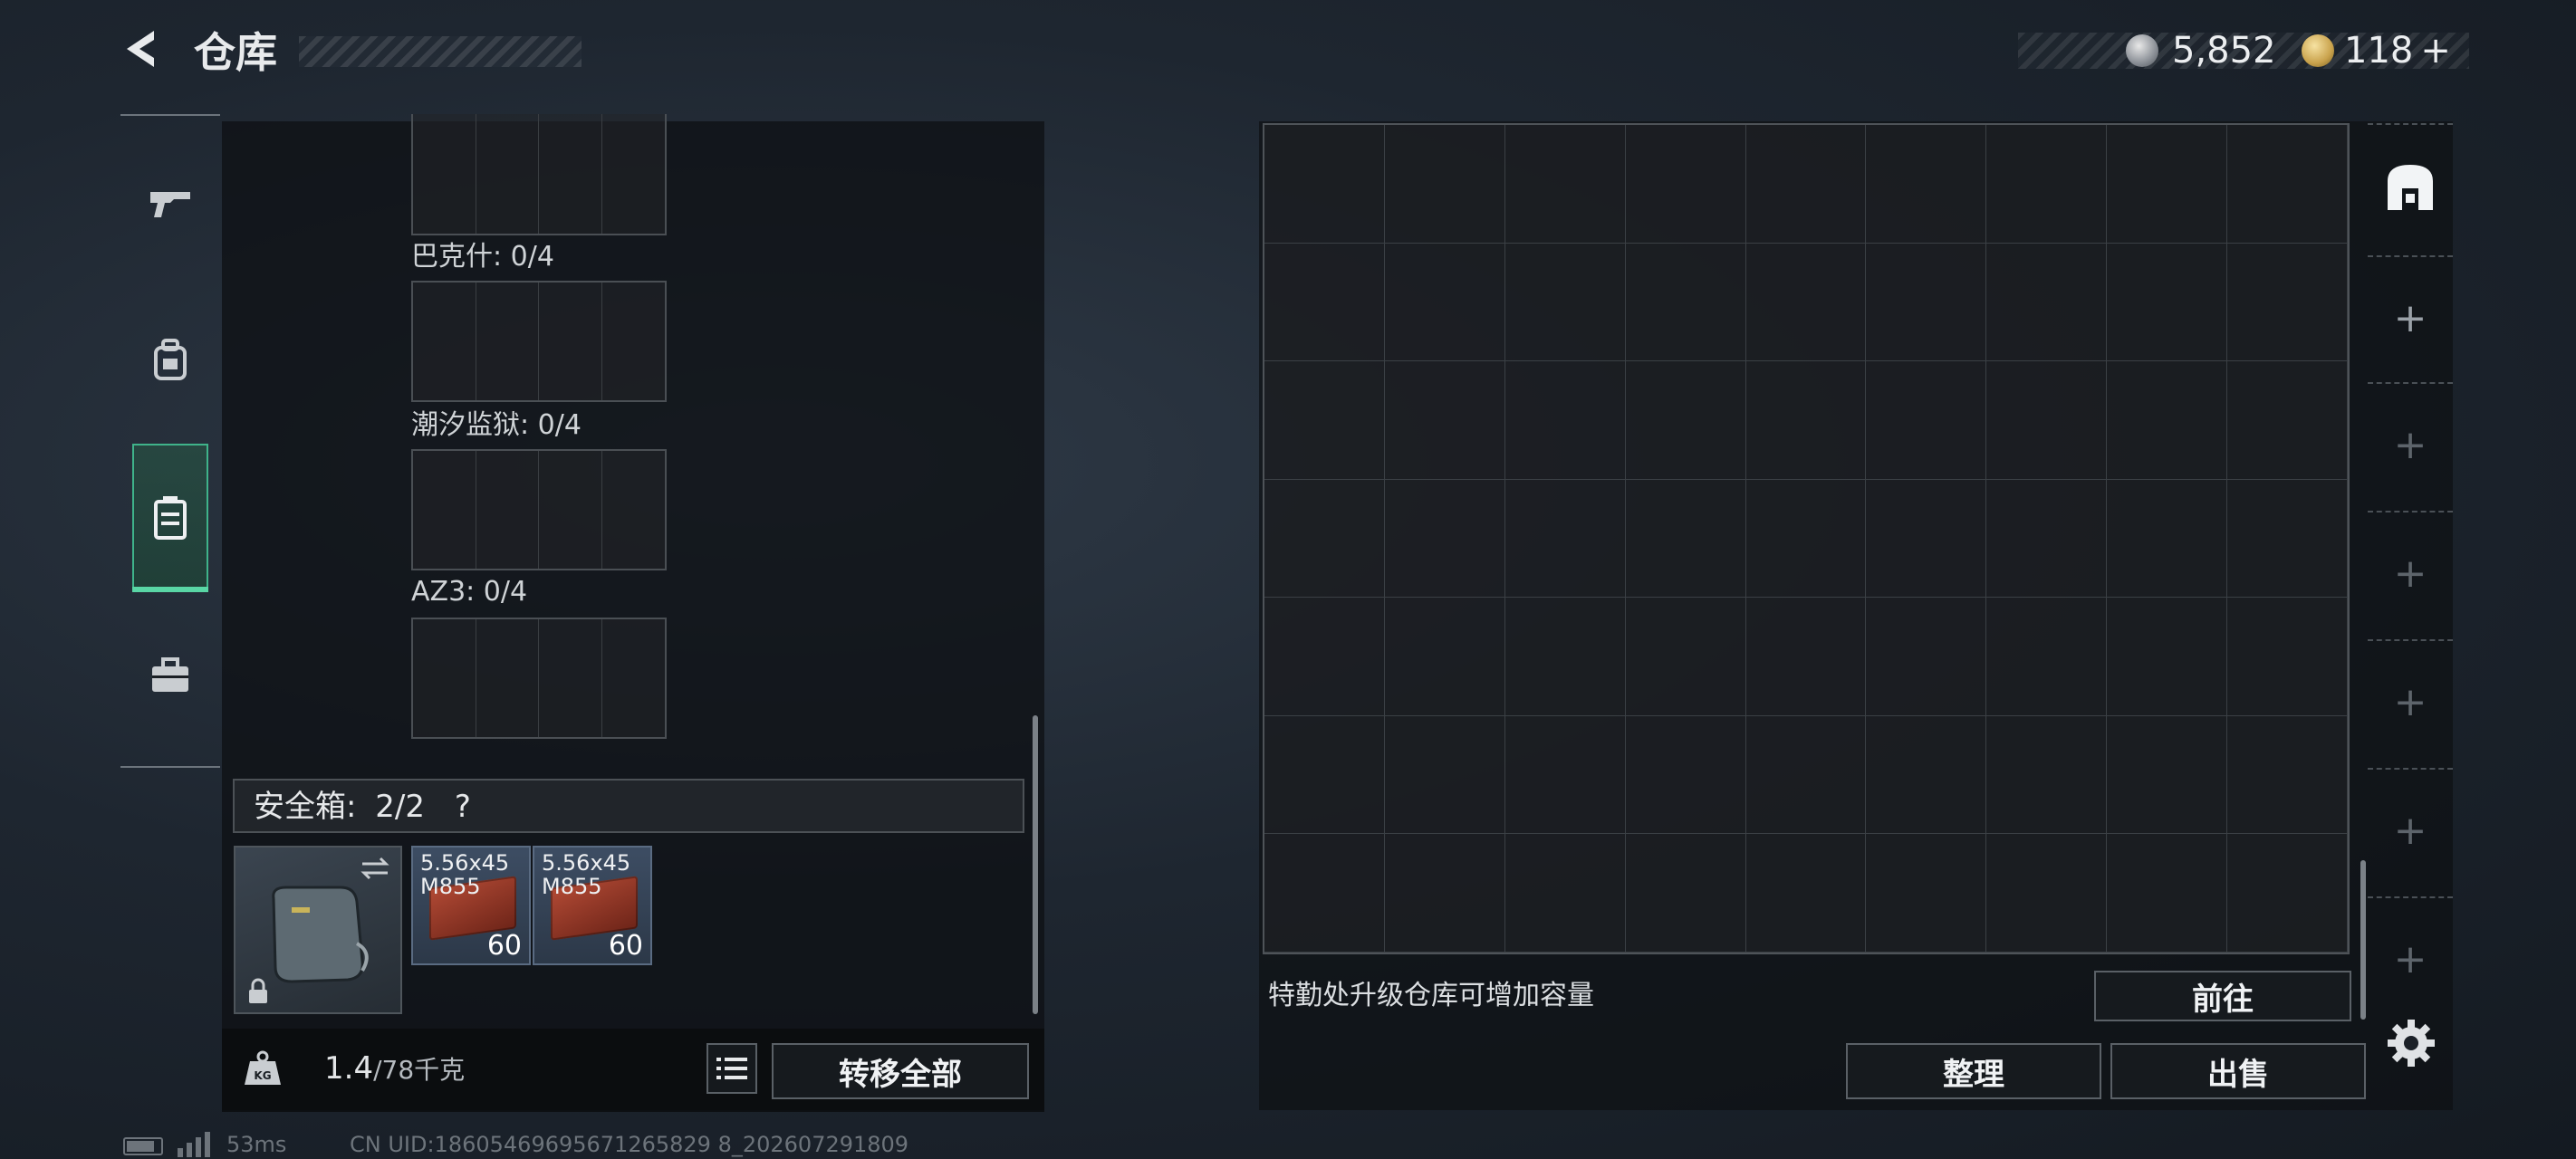 The width and height of the screenshot is (2576, 1159). What do you see at coordinates (2318, 50) in the screenshot?
I see `gold-coin-icon` at bounding box center [2318, 50].